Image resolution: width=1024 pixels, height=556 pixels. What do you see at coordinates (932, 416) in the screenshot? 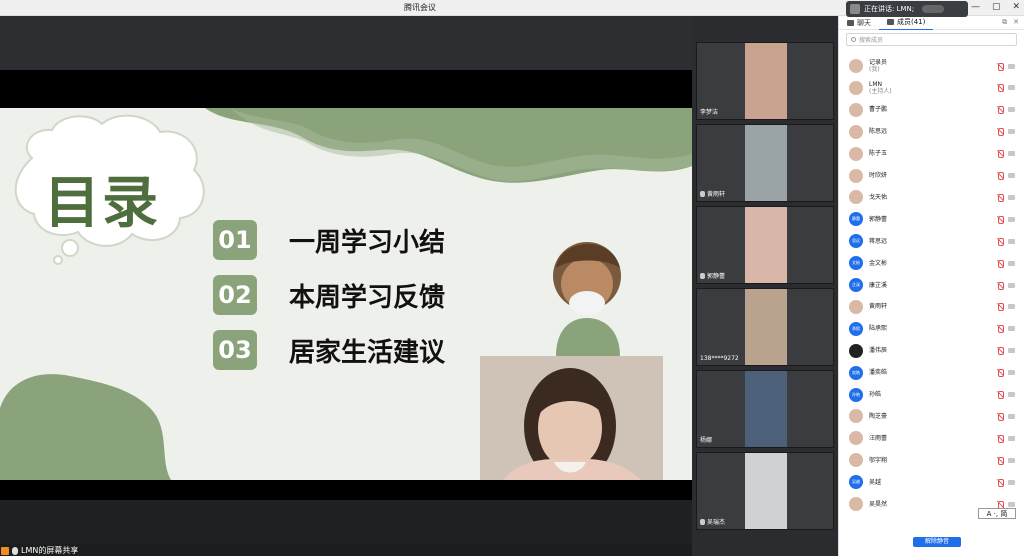
I see `member-row: 陶芝豪` at bounding box center [932, 416].